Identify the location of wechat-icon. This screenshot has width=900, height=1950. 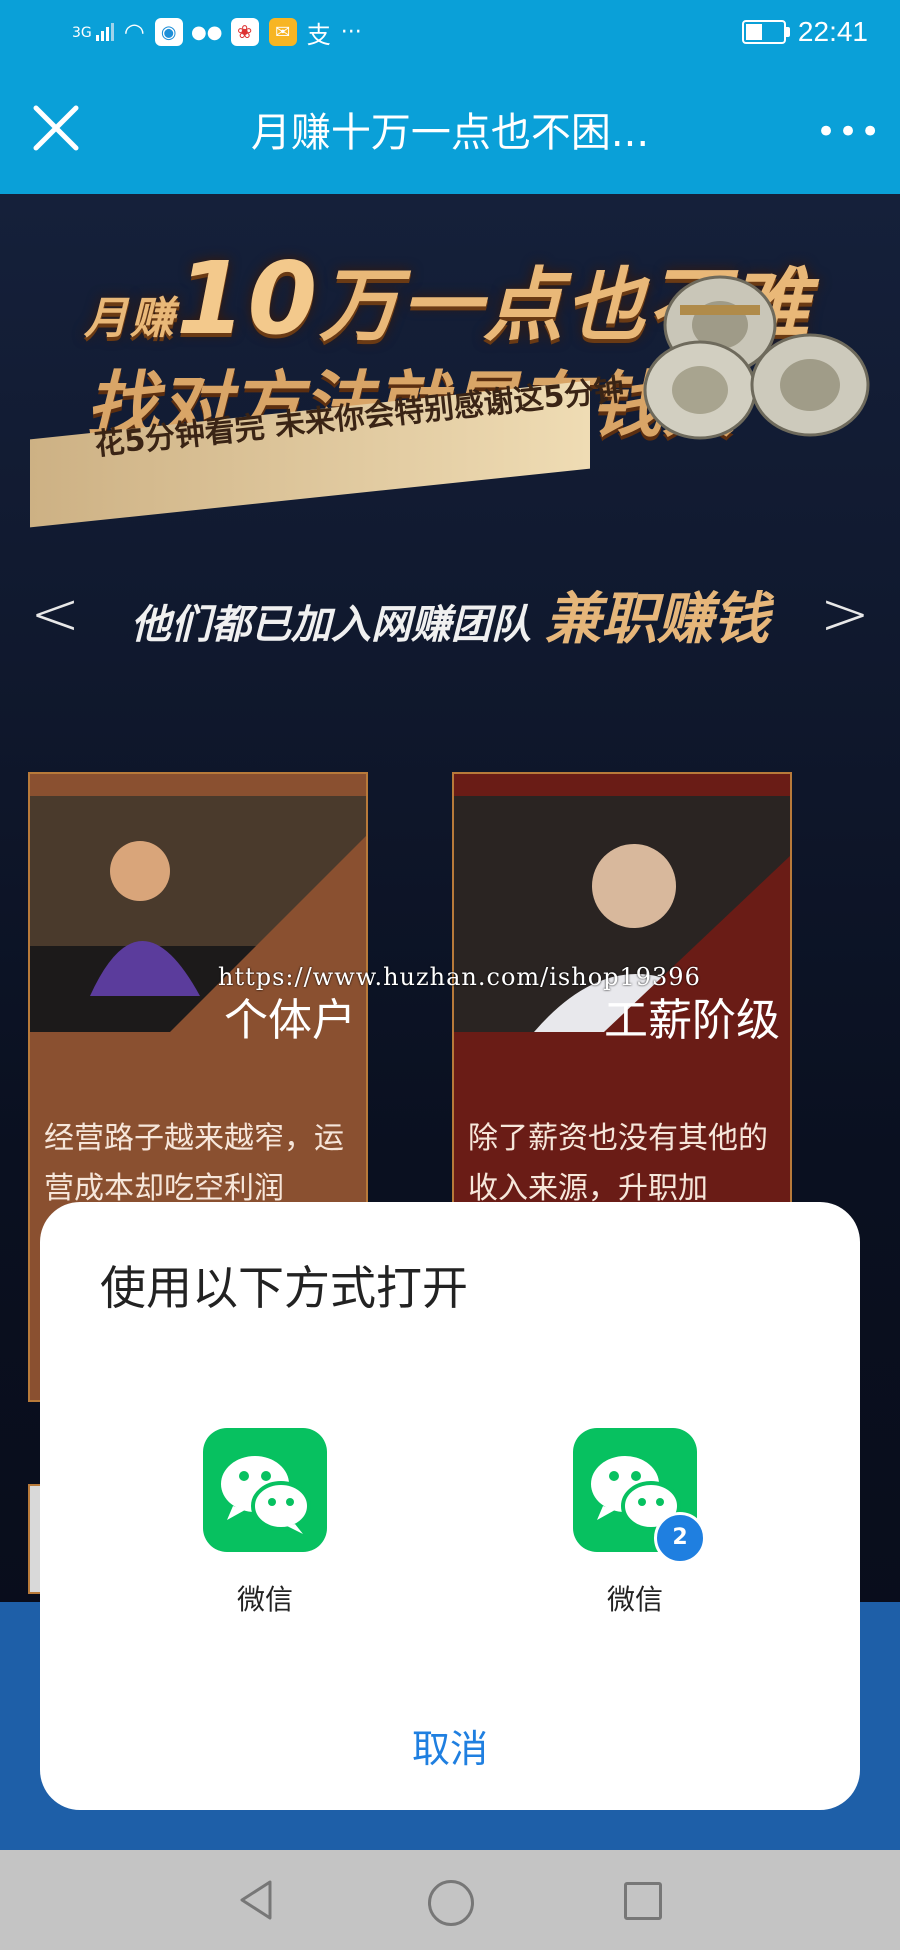
(266, 1495).